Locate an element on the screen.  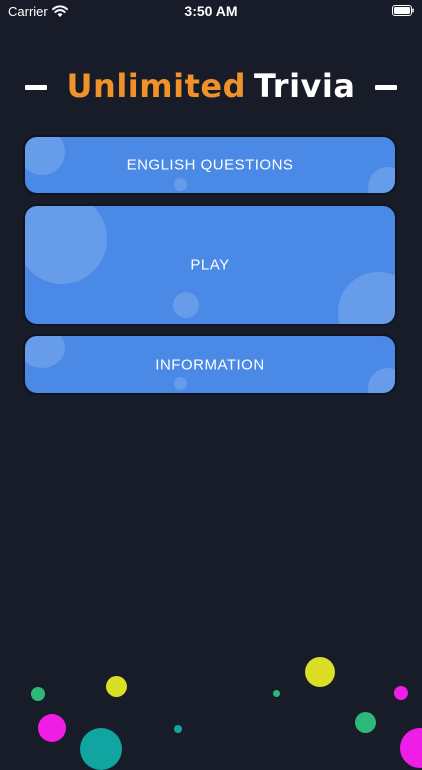
english-questions-label: ENGLISH QUESTIONS is located at coordinates (210, 165).